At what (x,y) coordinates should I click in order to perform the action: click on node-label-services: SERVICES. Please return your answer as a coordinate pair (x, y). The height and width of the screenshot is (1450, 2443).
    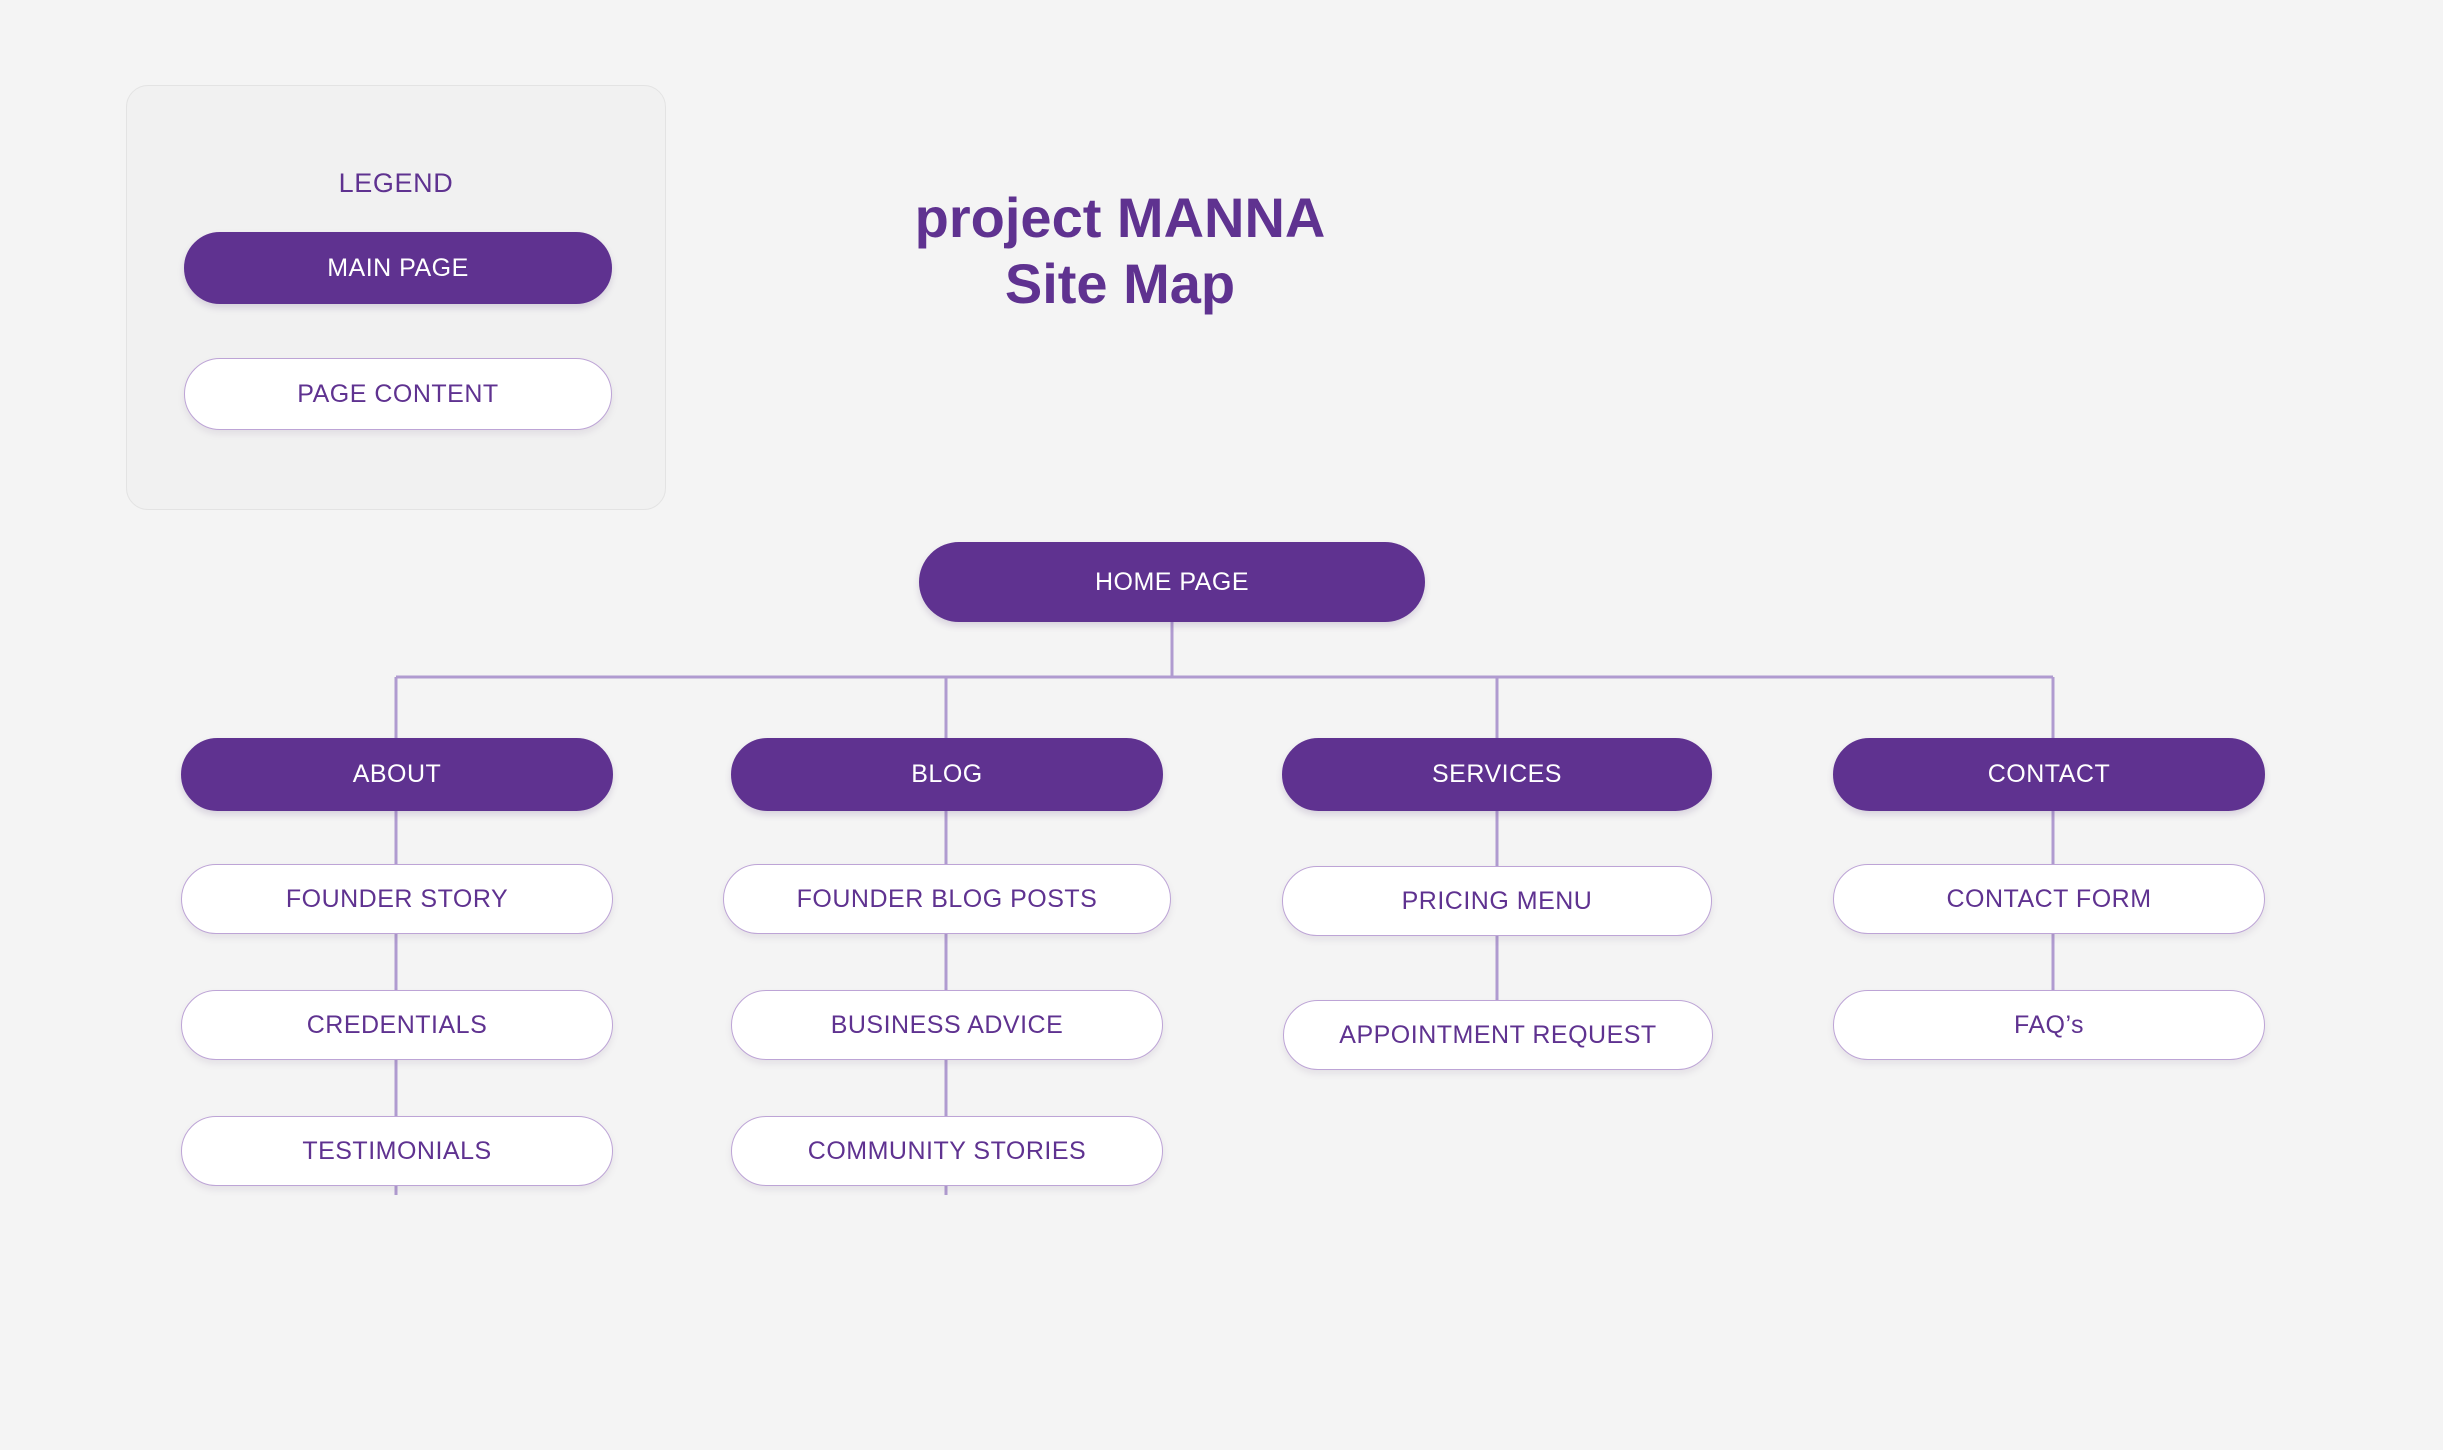
    Looking at the image, I should click on (1497, 774).